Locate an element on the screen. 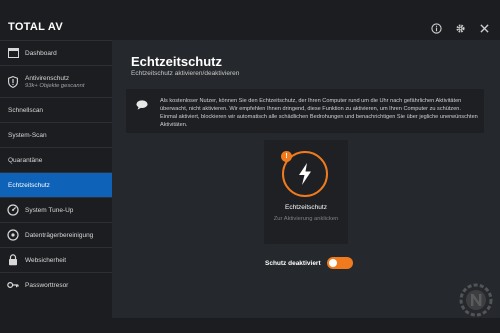 This screenshot has height=333, width=500. protection-toggle-row: Schutz deaktiviert is located at coordinates (309, 263).